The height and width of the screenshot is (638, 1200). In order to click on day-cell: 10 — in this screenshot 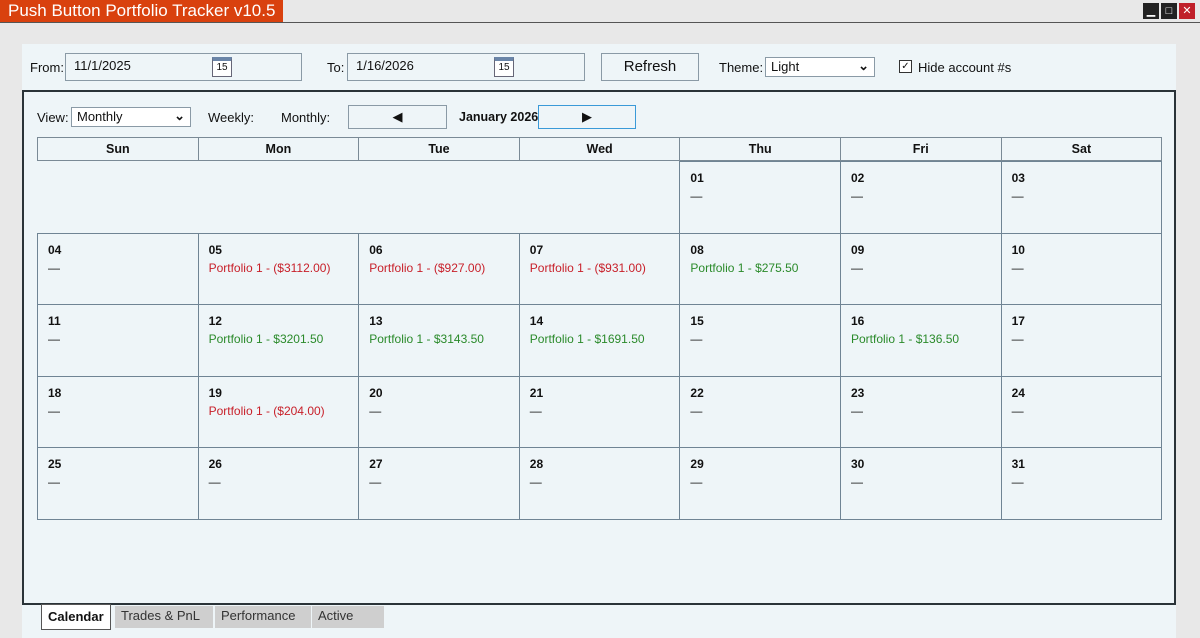, I will do `click(1081, 269)`.